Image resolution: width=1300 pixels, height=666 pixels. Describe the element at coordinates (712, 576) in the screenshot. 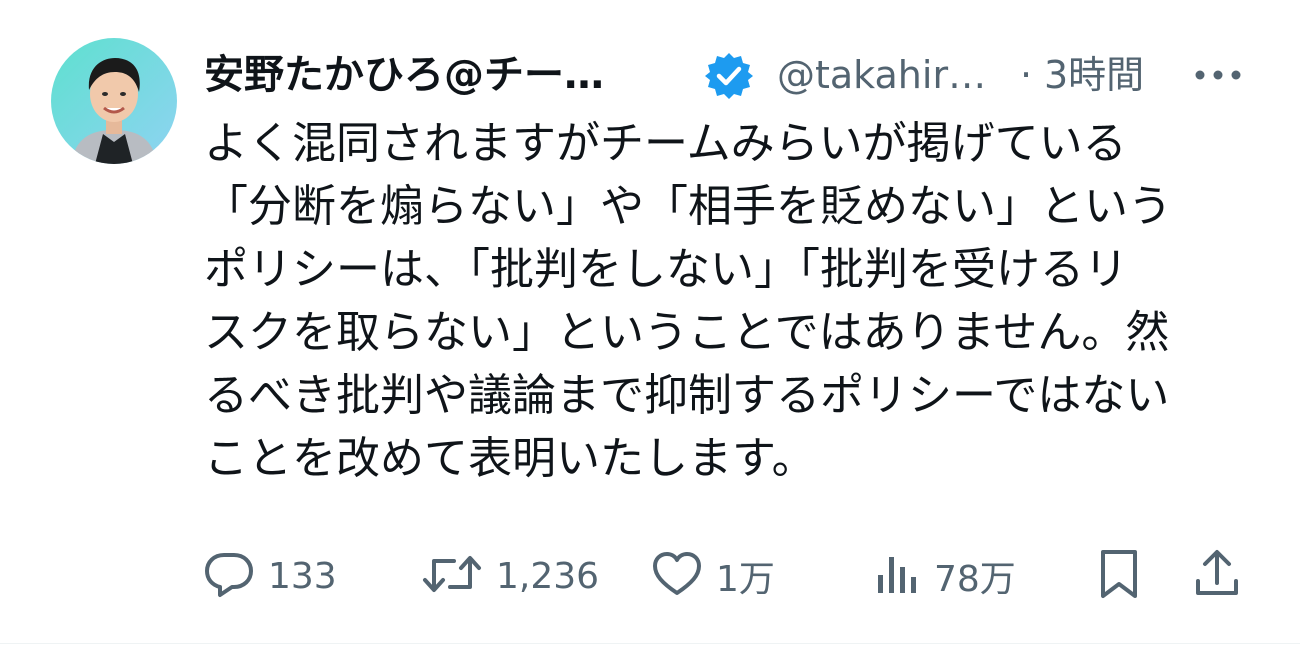

I see `like-button: 1万` at that location.